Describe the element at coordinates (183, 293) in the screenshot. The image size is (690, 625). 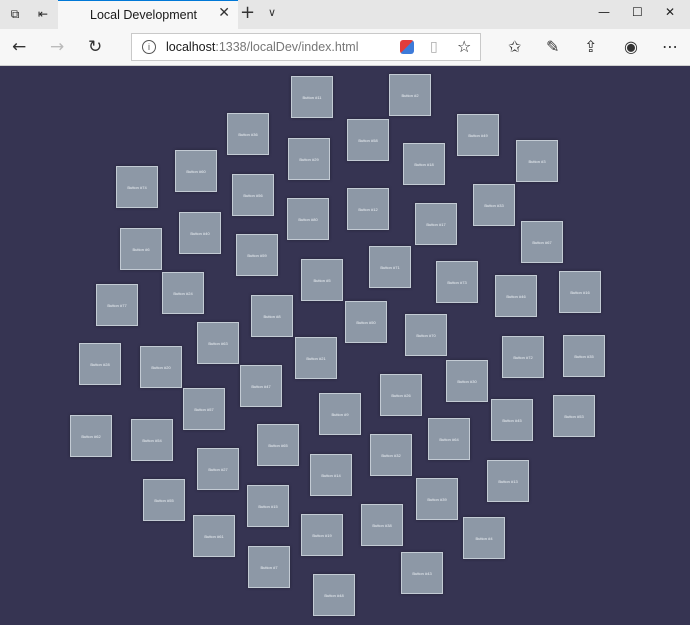
I see `tile-button: Button #24` at that location.